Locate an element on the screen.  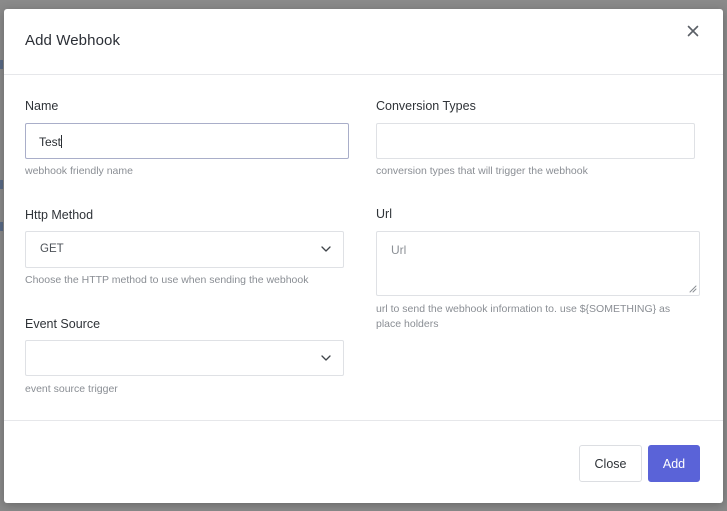
conversion-types-input is located at coordinates (535, 141).